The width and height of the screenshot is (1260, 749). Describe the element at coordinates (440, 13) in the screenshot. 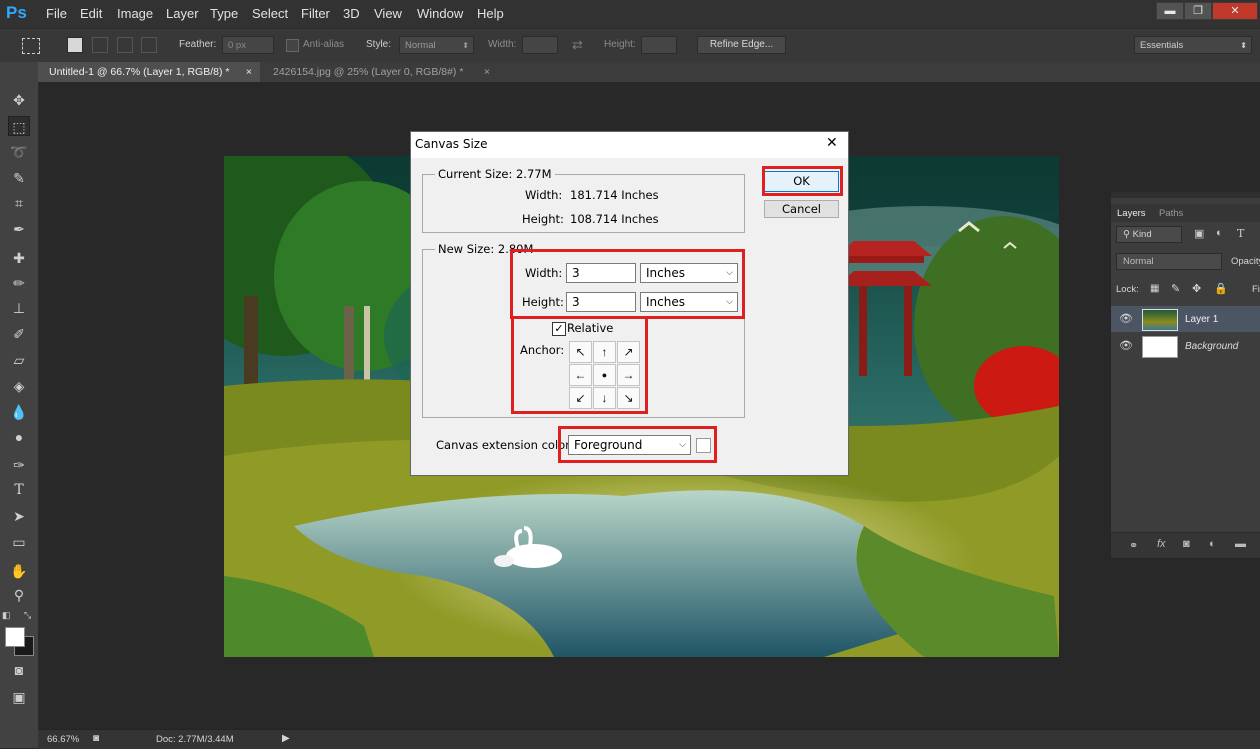

I see `menu-window: Window` at that location.